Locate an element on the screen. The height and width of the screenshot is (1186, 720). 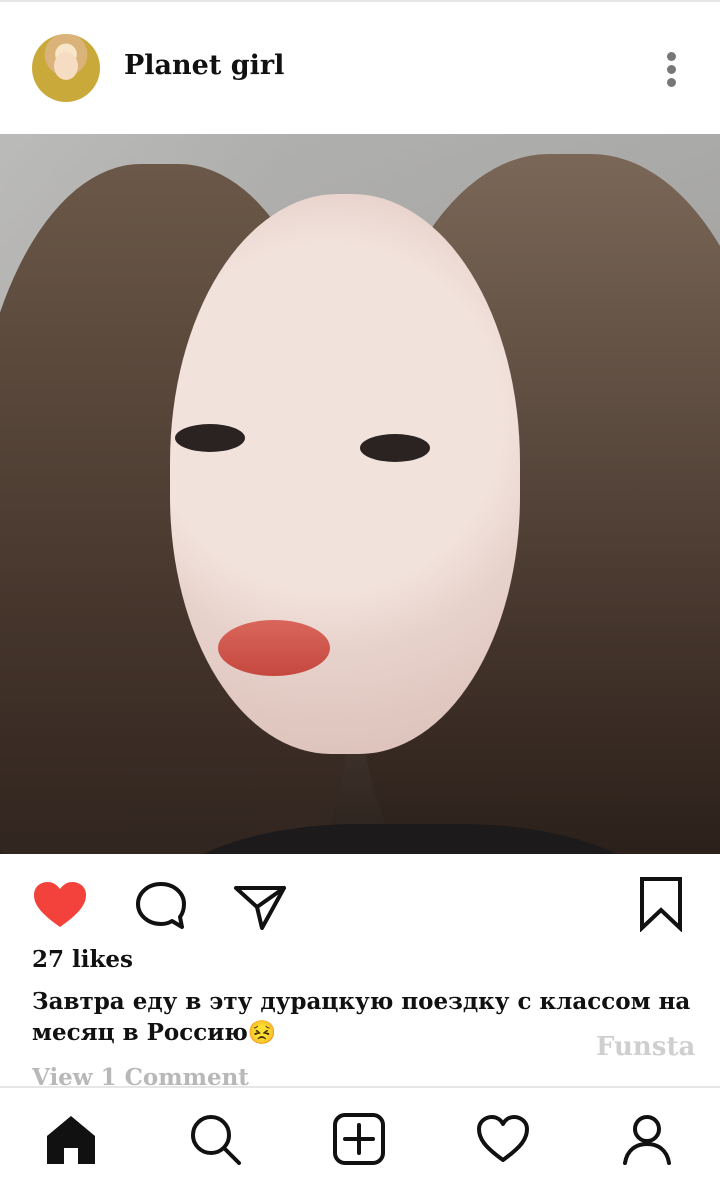
likes-count: 27 likes is located at coordinates (82, 959).